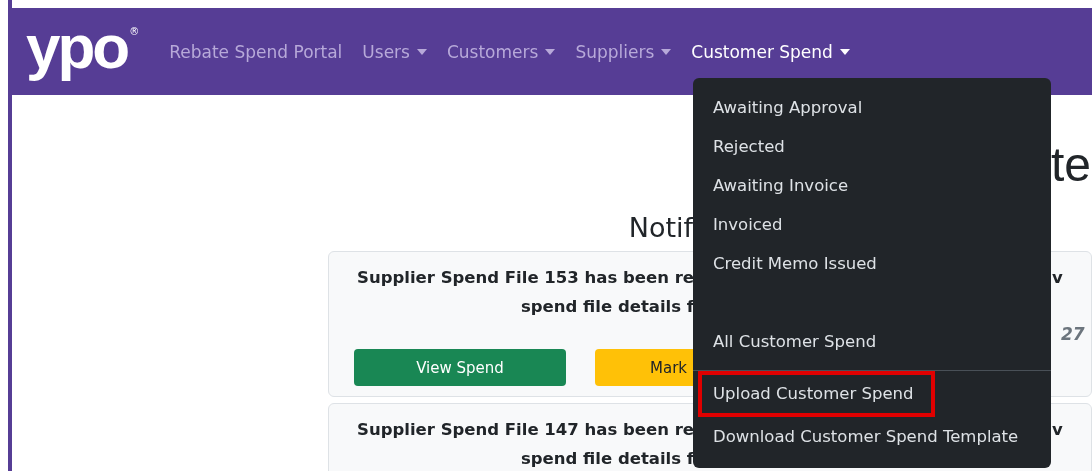 The width and height of the screenshot is (1092, 471). I want to click on menu-item: Rejected, so click(872, 146).